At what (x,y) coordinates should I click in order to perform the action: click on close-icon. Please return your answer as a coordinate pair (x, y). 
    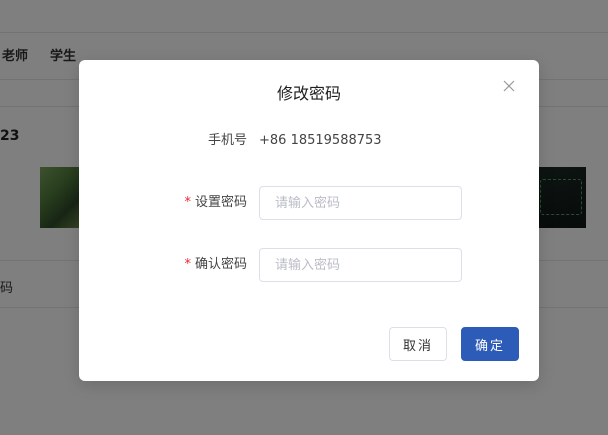
    Looking at the image, I should click on (509, 86).